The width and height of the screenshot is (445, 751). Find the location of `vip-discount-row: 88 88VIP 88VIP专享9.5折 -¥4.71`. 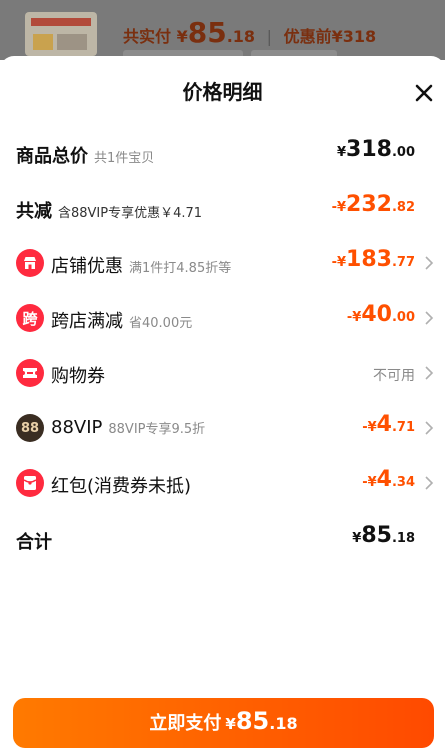

vip-discount-row: 88 88VIP 88VIP专享9.5折 -¥4.71 is located at coordinates (222, 428).